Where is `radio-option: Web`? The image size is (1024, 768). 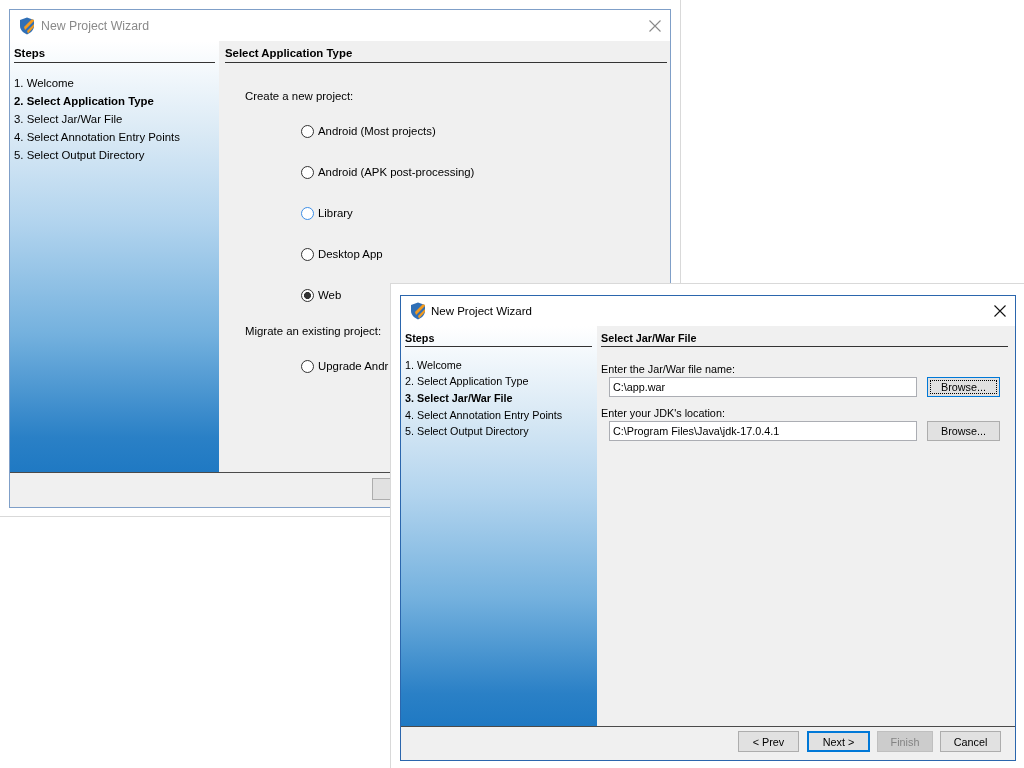
radio-option: Web is located at coordinates (321, 295).